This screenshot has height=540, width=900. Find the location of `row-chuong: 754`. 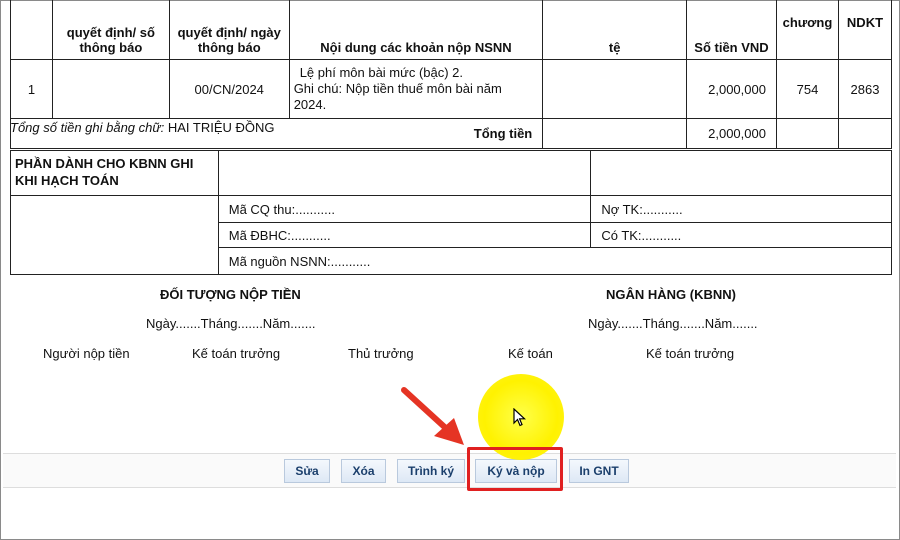

row-chuong: 754 is located at coordinates (807, 89).